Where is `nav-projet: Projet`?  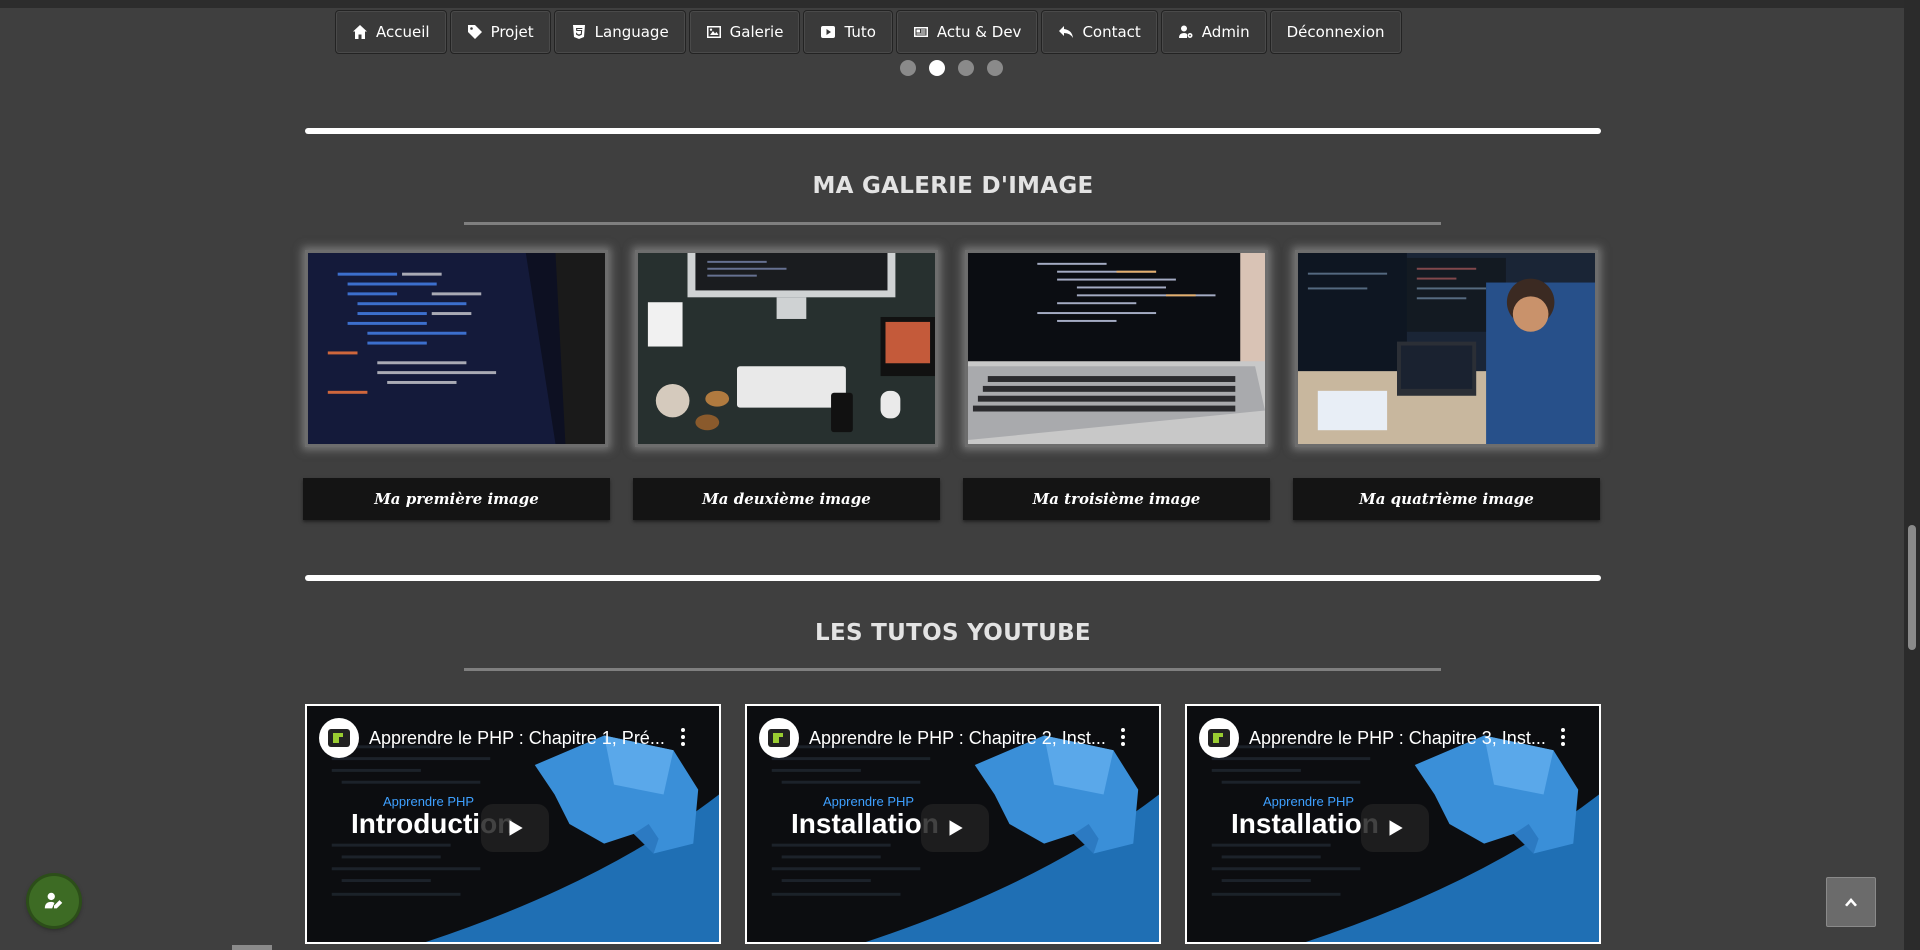
nav-projet: Projet is located at coordinates (500, 32).